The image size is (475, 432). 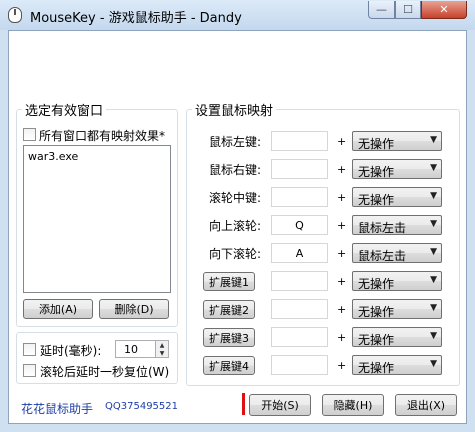 What do you see at coordinates (131, 349) in the screenshot?
I see `delay-value: 10` at bounding box center [131, 349].